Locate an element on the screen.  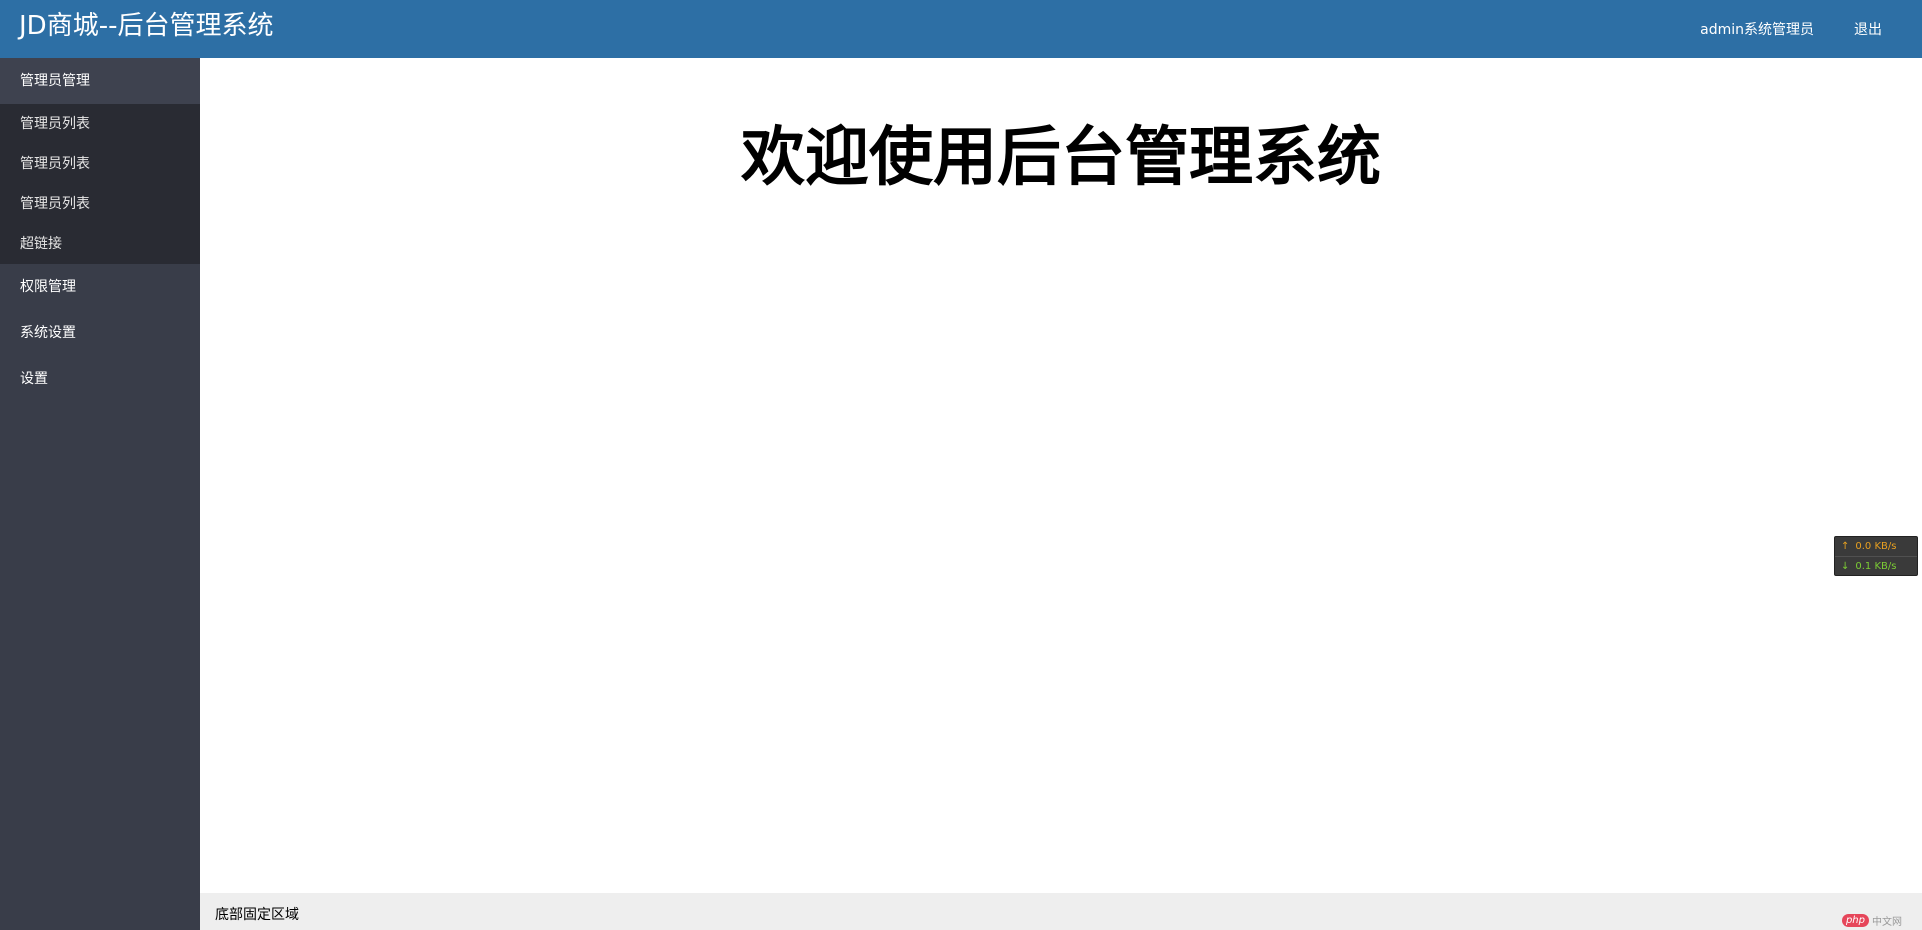
php-logo-icon: php is located at coordinates (1855, 920).